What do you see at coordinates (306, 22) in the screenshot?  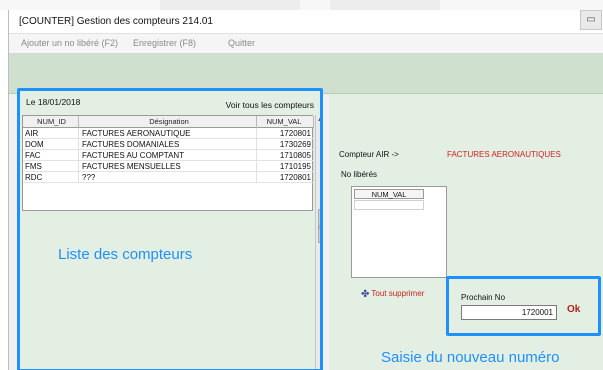 I see `title-bar: [COUNTER] Gestion des compteurs 214.01 ▭` at bounding box center [306, 22].